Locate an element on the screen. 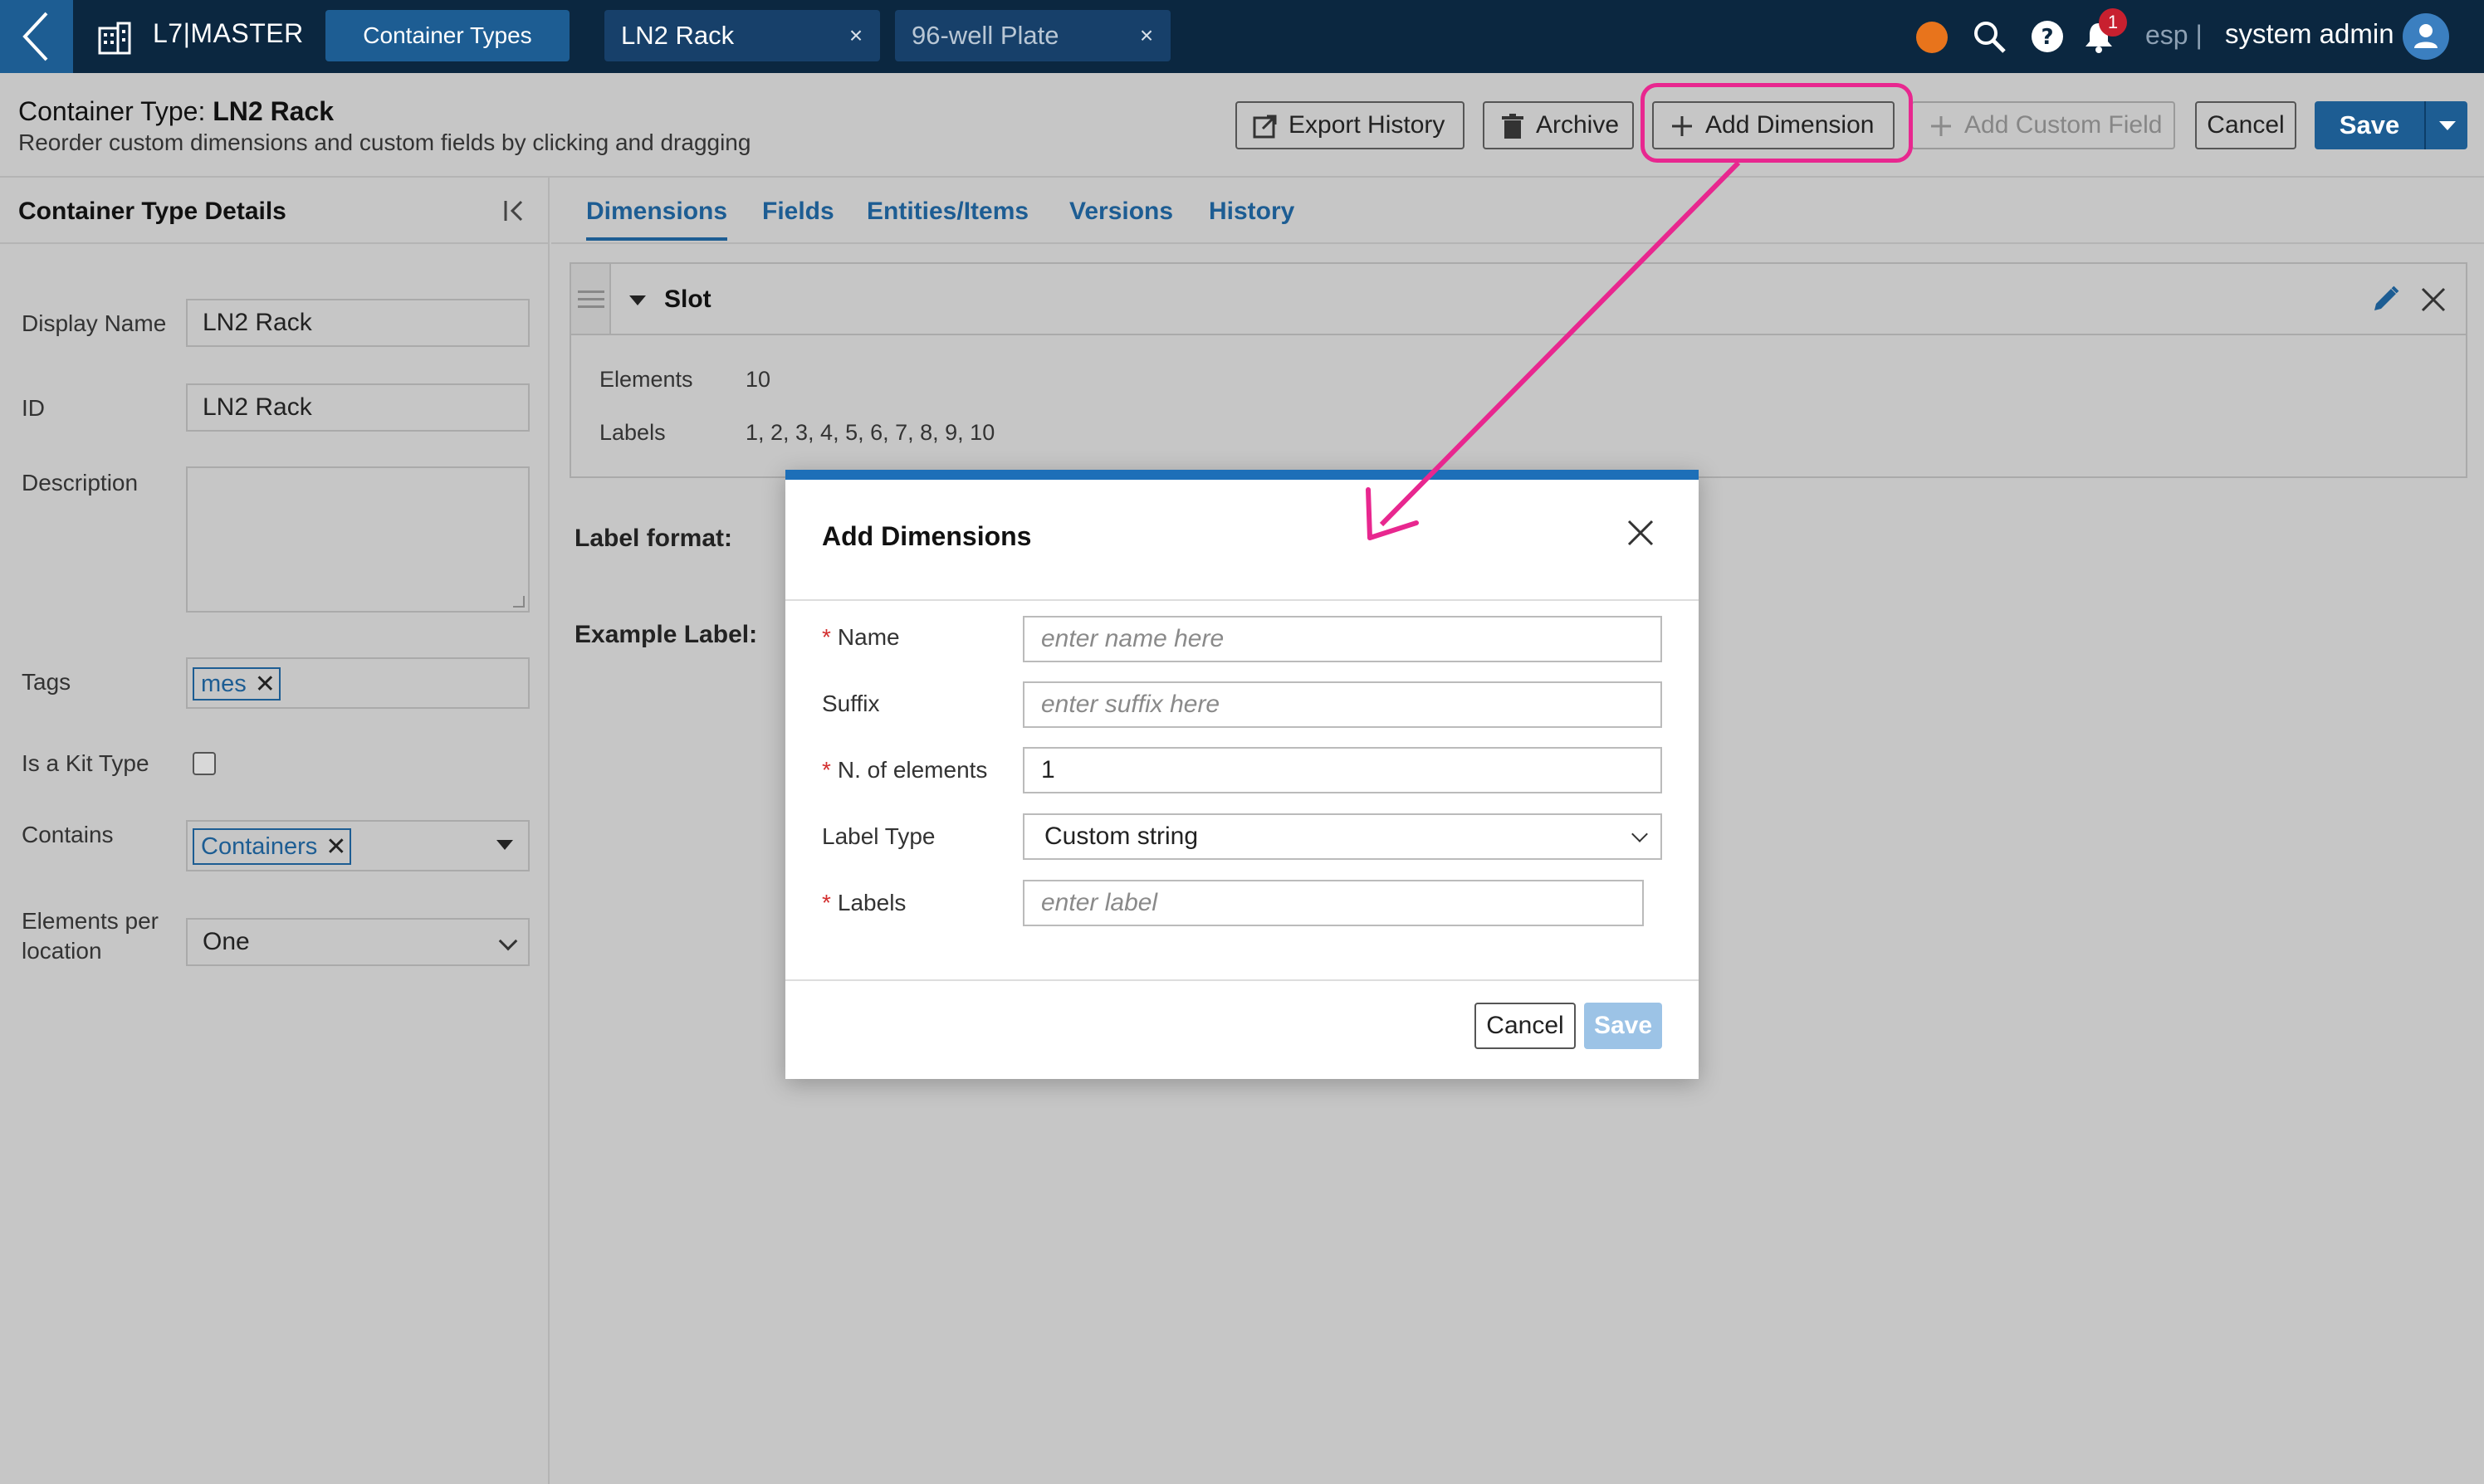  remove-contains-icon: ✕ is located at coordinates (335, 847).